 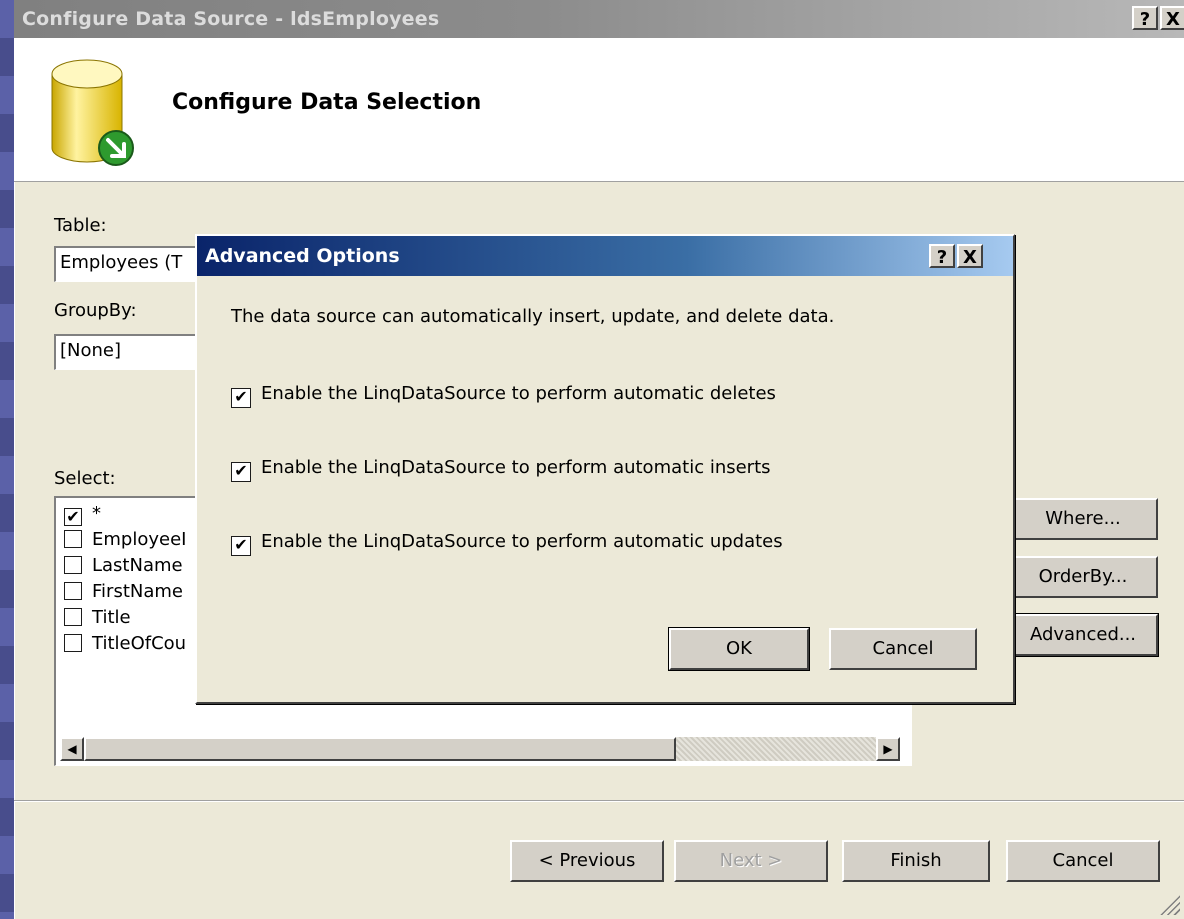 What do you see at coordinates (123, 566) in the screenshot?
I see `list-item: LastName` at bounding box center [123, 566].